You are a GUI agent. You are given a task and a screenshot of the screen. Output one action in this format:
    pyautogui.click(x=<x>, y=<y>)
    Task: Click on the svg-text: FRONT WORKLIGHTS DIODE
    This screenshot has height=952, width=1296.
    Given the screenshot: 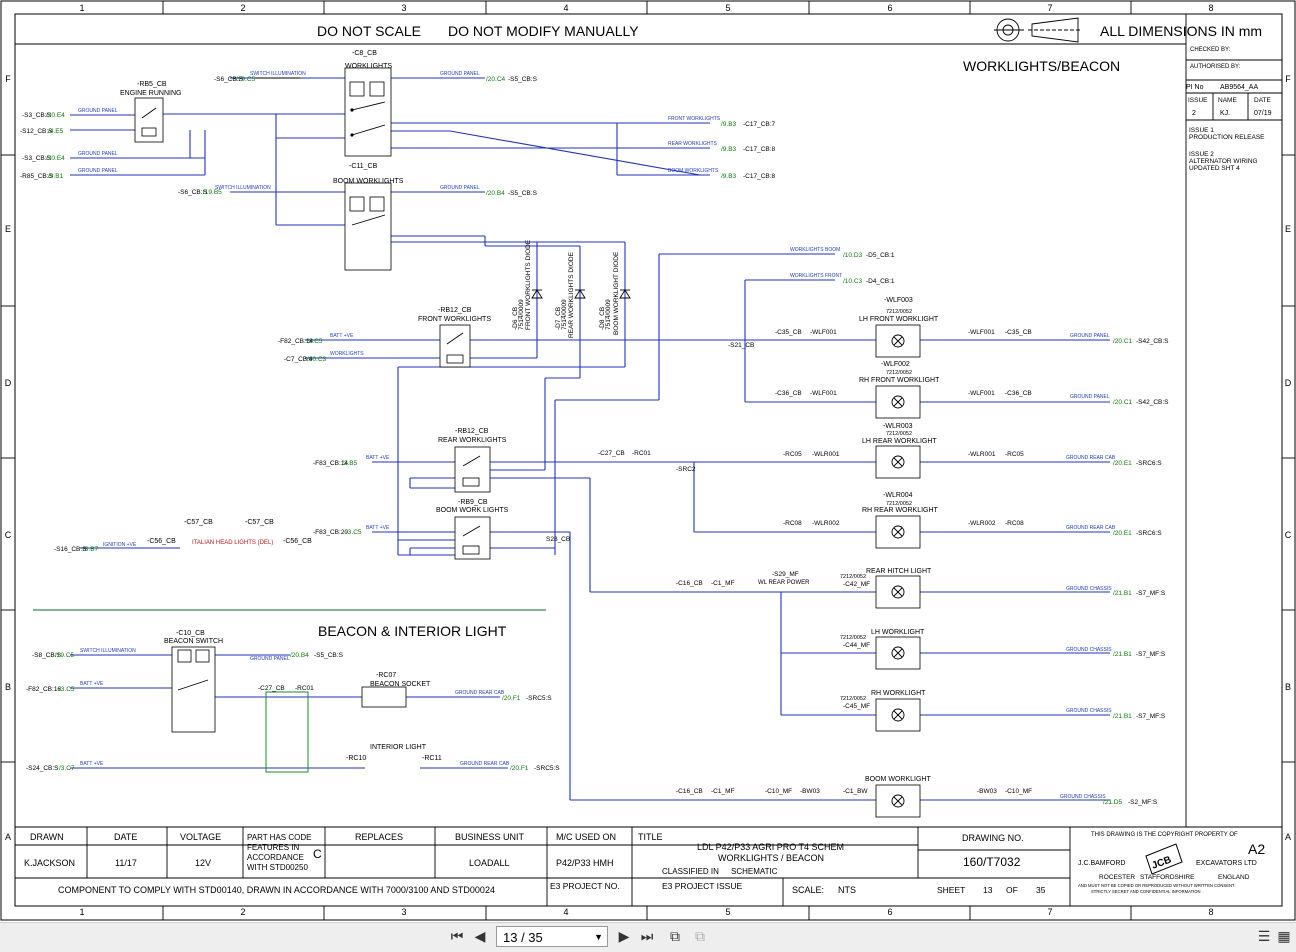 What is the action you would take?
    pyautogui.click(x=528, y=284)
    